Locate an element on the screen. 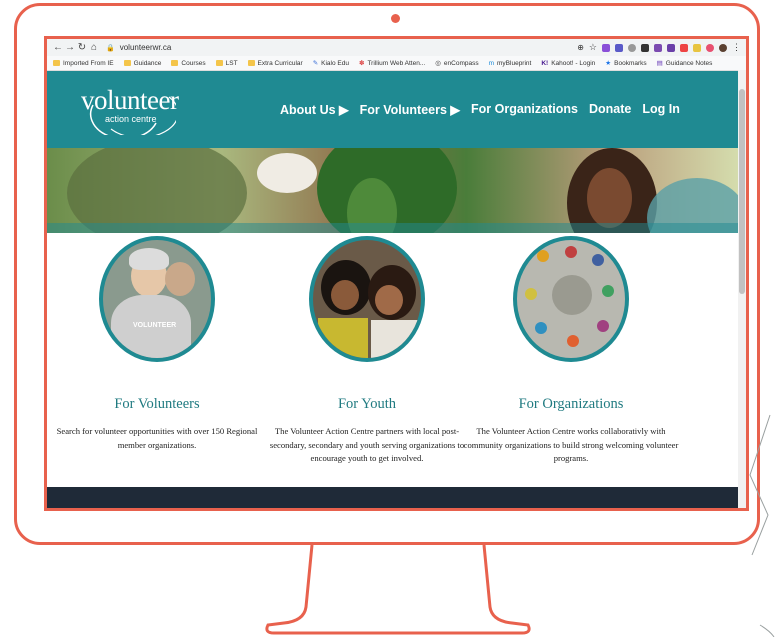  bookmark-item: ✎ Kialo Edu is located at coordinates (330, 63).